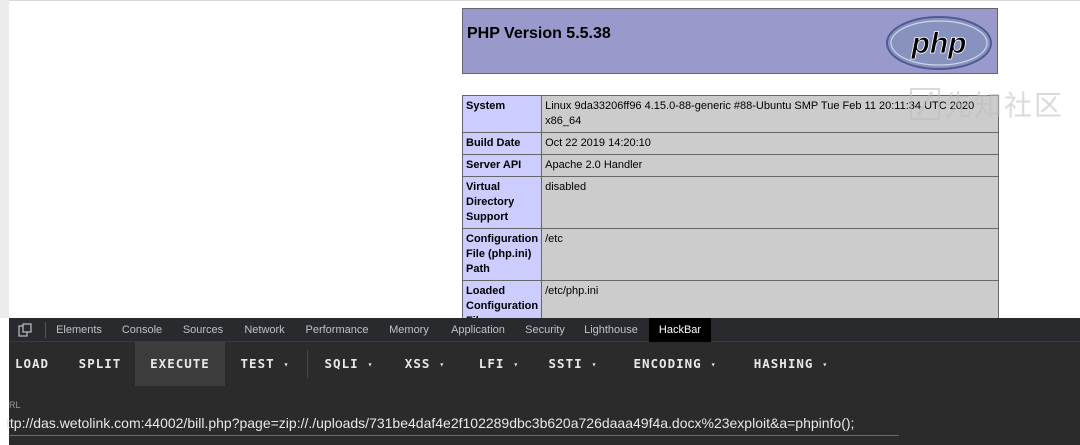 The height and width of the screenshot is (445, 1080). What do you see at coordinates (502, 254) in the screenshot?
I see `row-key: Configuration File (php.ini) Path` at bounding box center [502, 254].